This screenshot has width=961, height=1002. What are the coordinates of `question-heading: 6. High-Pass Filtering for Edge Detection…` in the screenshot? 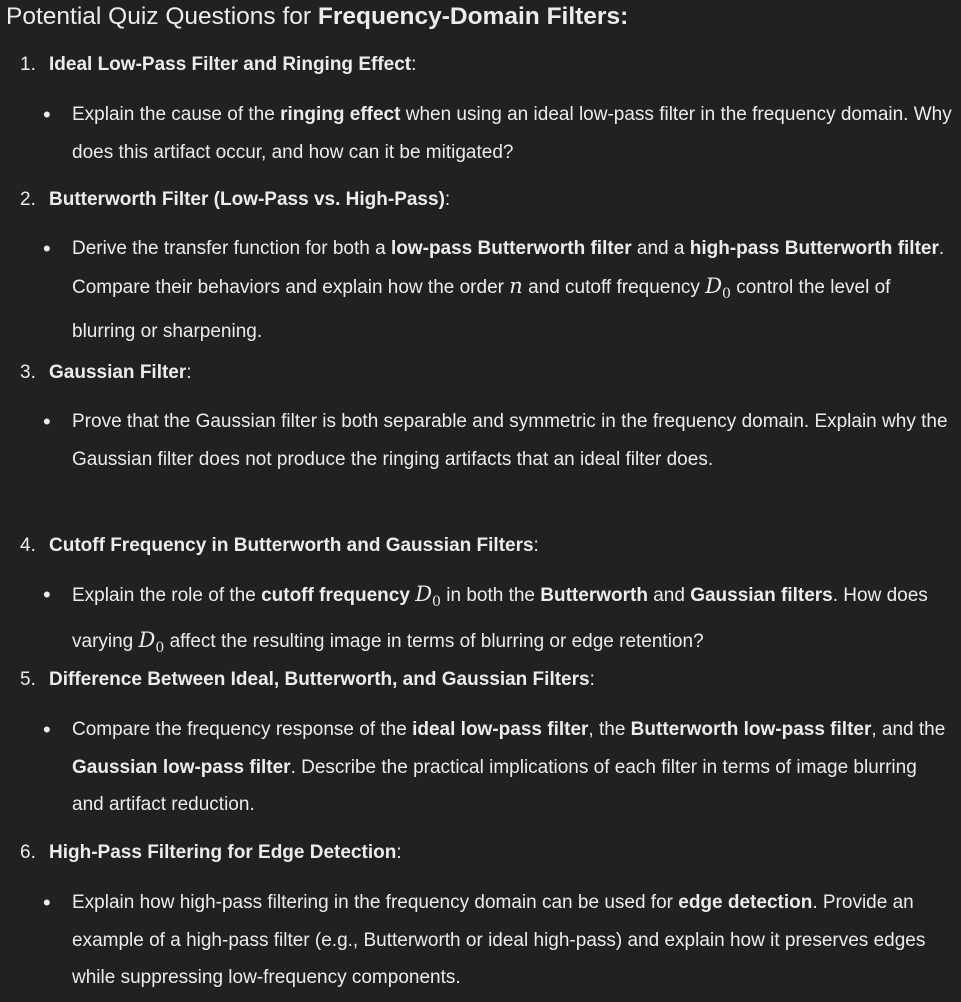 It's located at (487, 853).